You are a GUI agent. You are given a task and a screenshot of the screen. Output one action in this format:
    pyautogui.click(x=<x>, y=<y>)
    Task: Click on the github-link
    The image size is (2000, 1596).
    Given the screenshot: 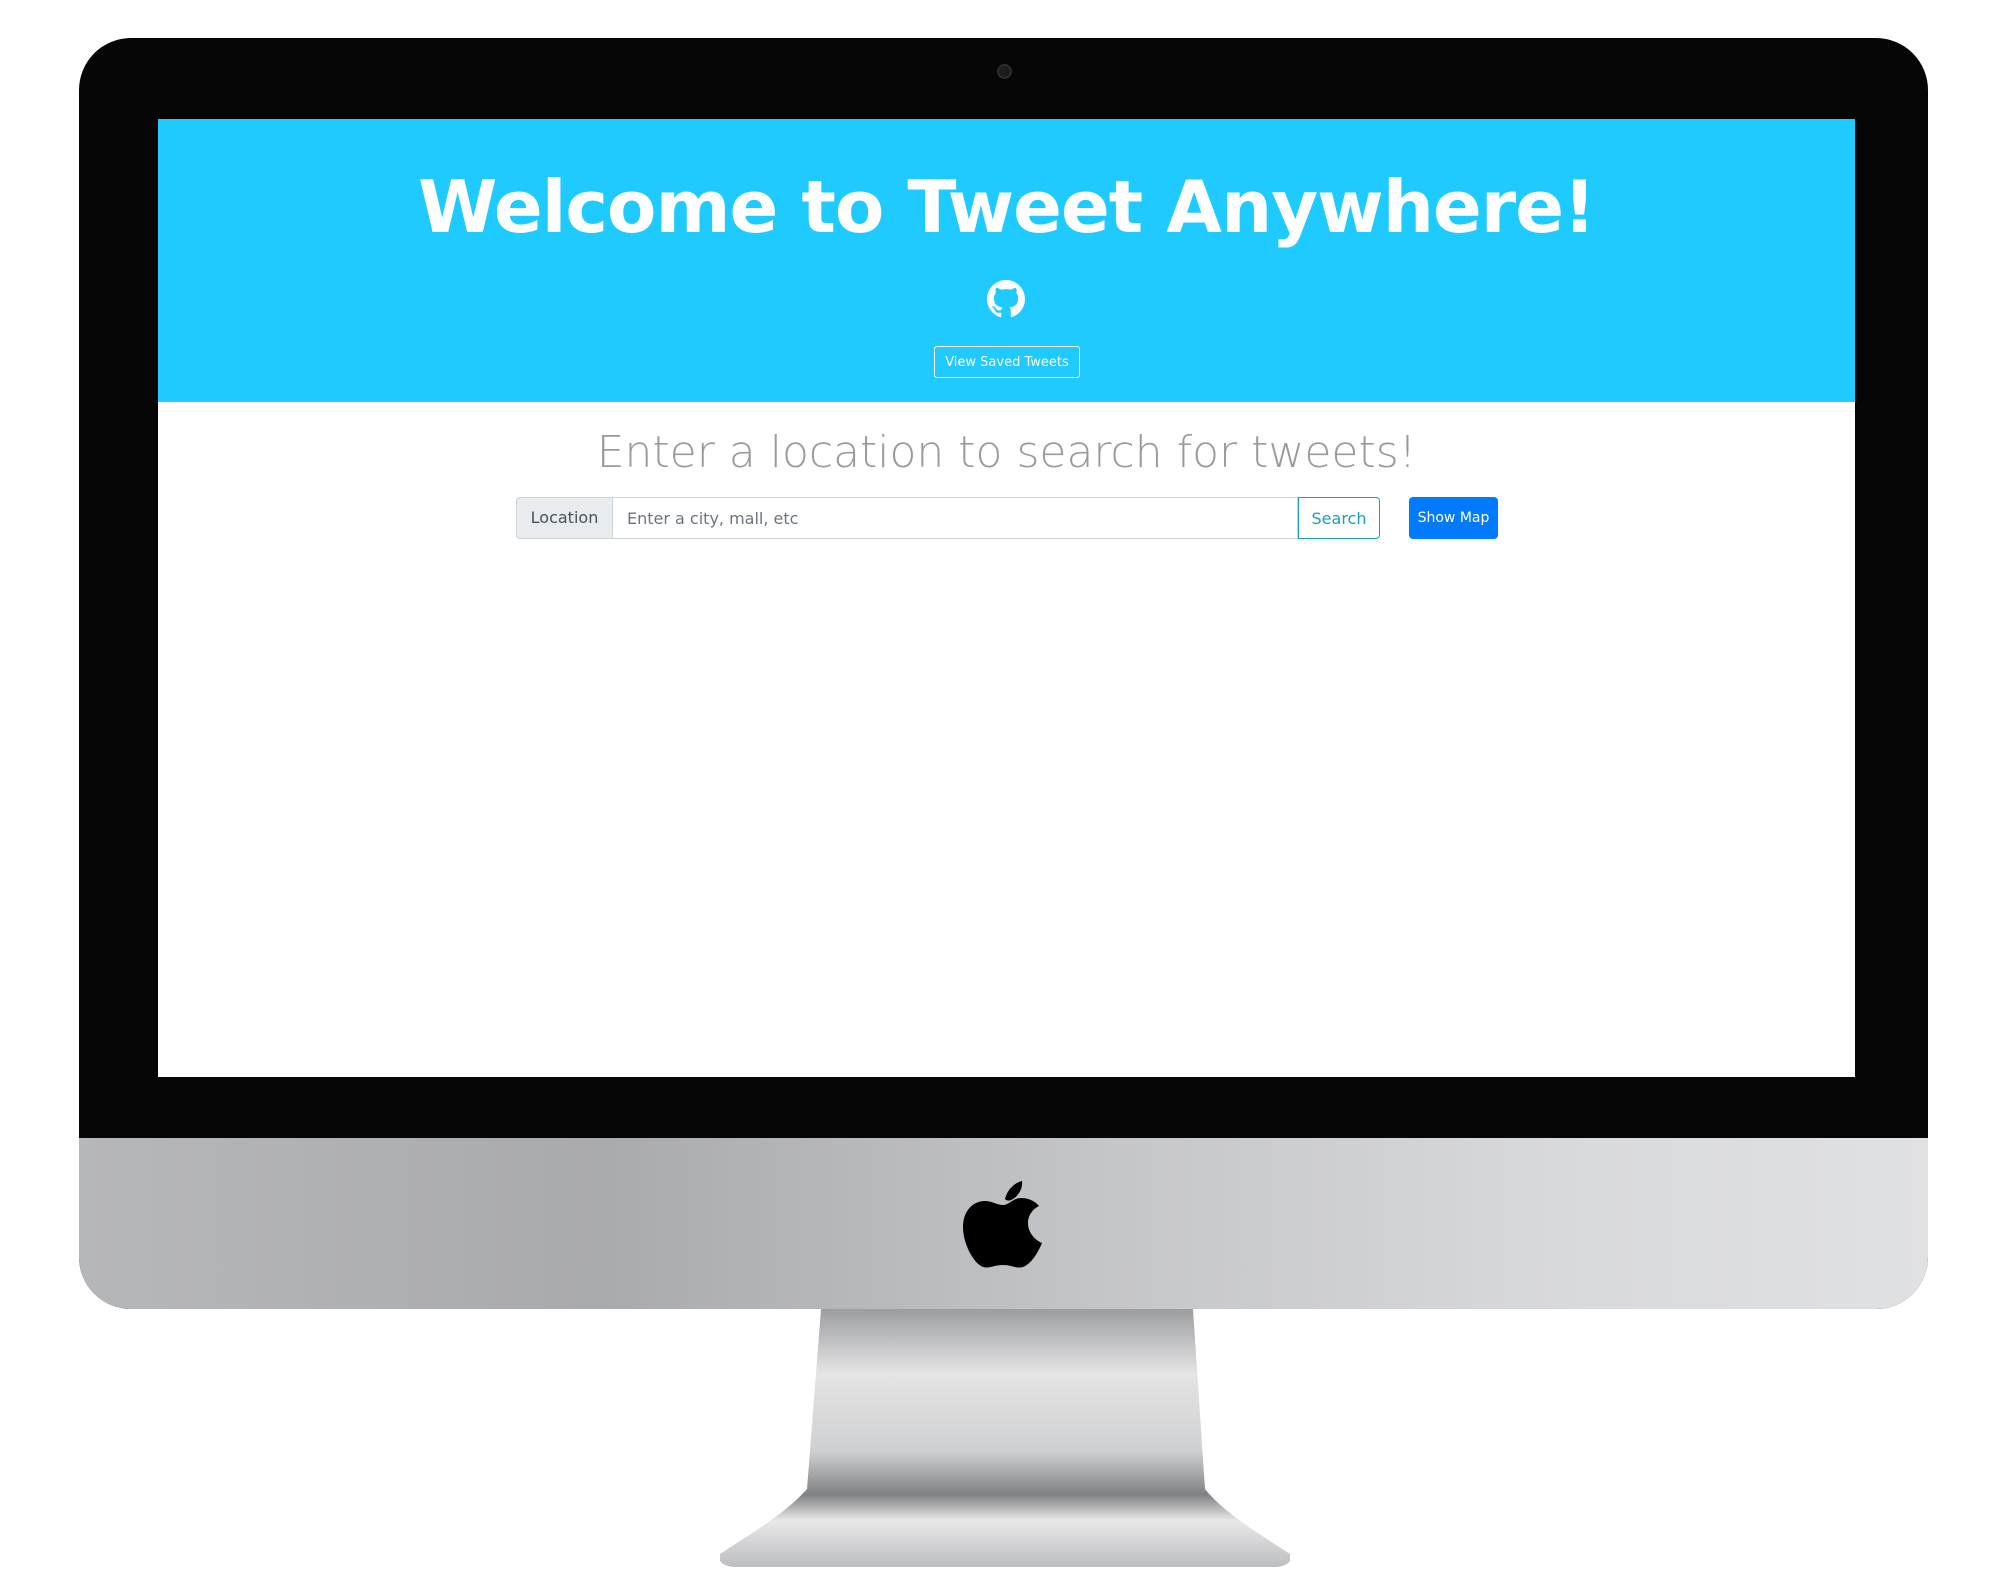 What is the action you would take?
    pyautogui.click(x=1006, y=299)
    